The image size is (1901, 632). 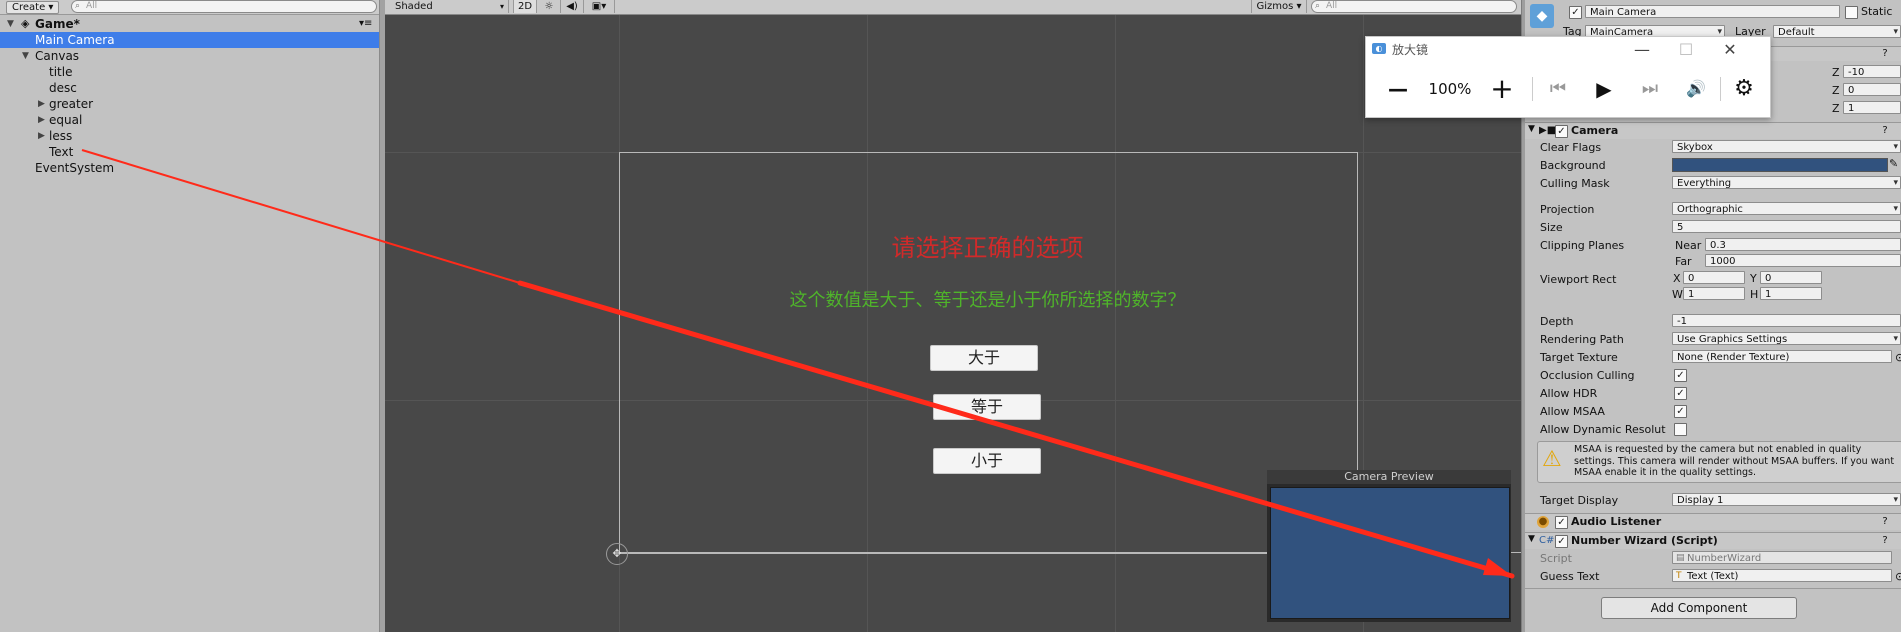 What do you see at coordinates (1680, 375) in the screenshot?
I see `occlusion-culling-checkbox: ✓` at bounding box center [1680, 375].